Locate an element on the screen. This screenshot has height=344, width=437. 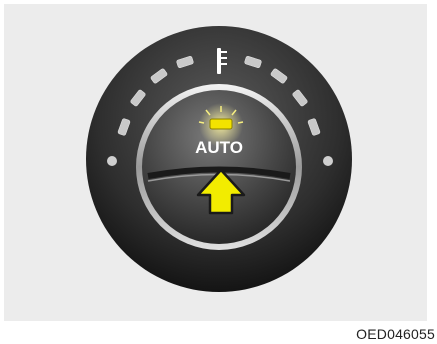
auto-label: AUTO is located at coordinates (219, 147).